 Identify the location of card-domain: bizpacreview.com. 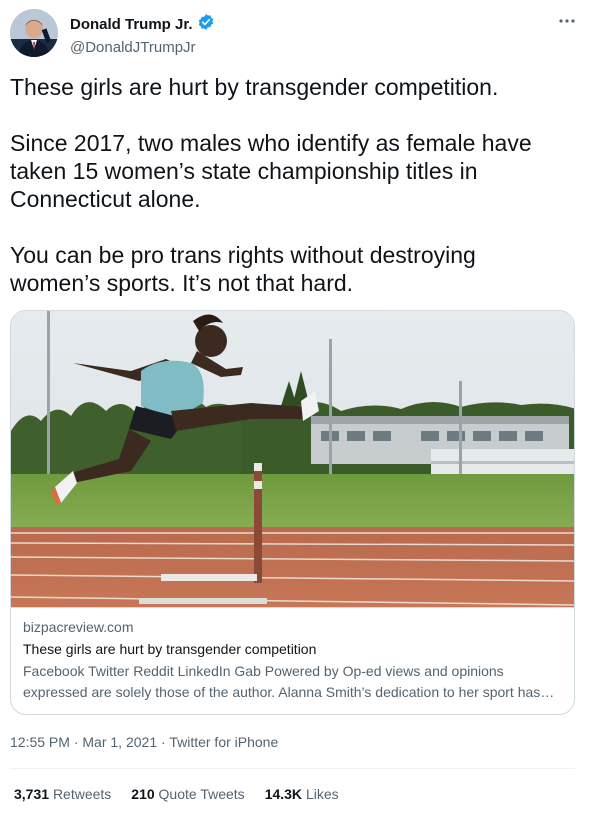
(78, 627).